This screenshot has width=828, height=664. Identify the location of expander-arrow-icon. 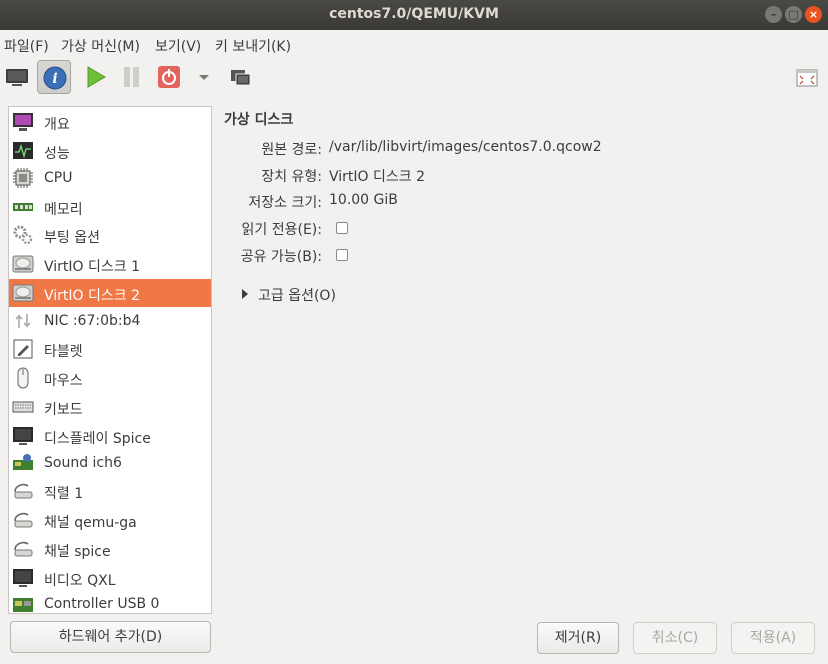
(245, 294).